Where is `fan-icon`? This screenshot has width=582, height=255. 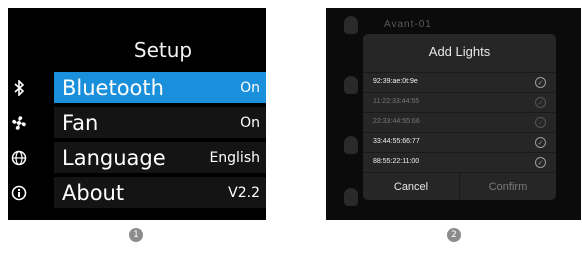
fan-icon is located at coordinates (19, 122).